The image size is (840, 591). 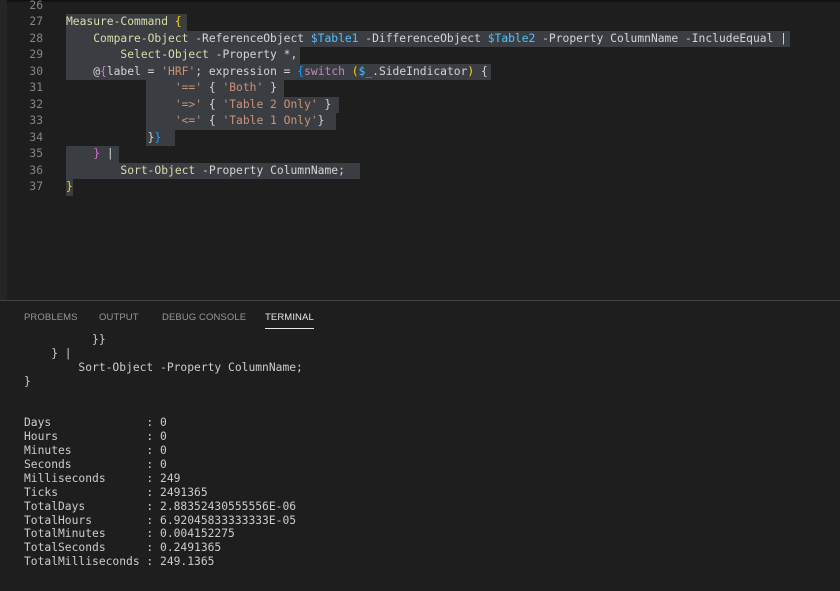 What do you see at coordinates (36, 153) in the screenshot?
I see `line-number: 35` at bounding box center [36, 153].